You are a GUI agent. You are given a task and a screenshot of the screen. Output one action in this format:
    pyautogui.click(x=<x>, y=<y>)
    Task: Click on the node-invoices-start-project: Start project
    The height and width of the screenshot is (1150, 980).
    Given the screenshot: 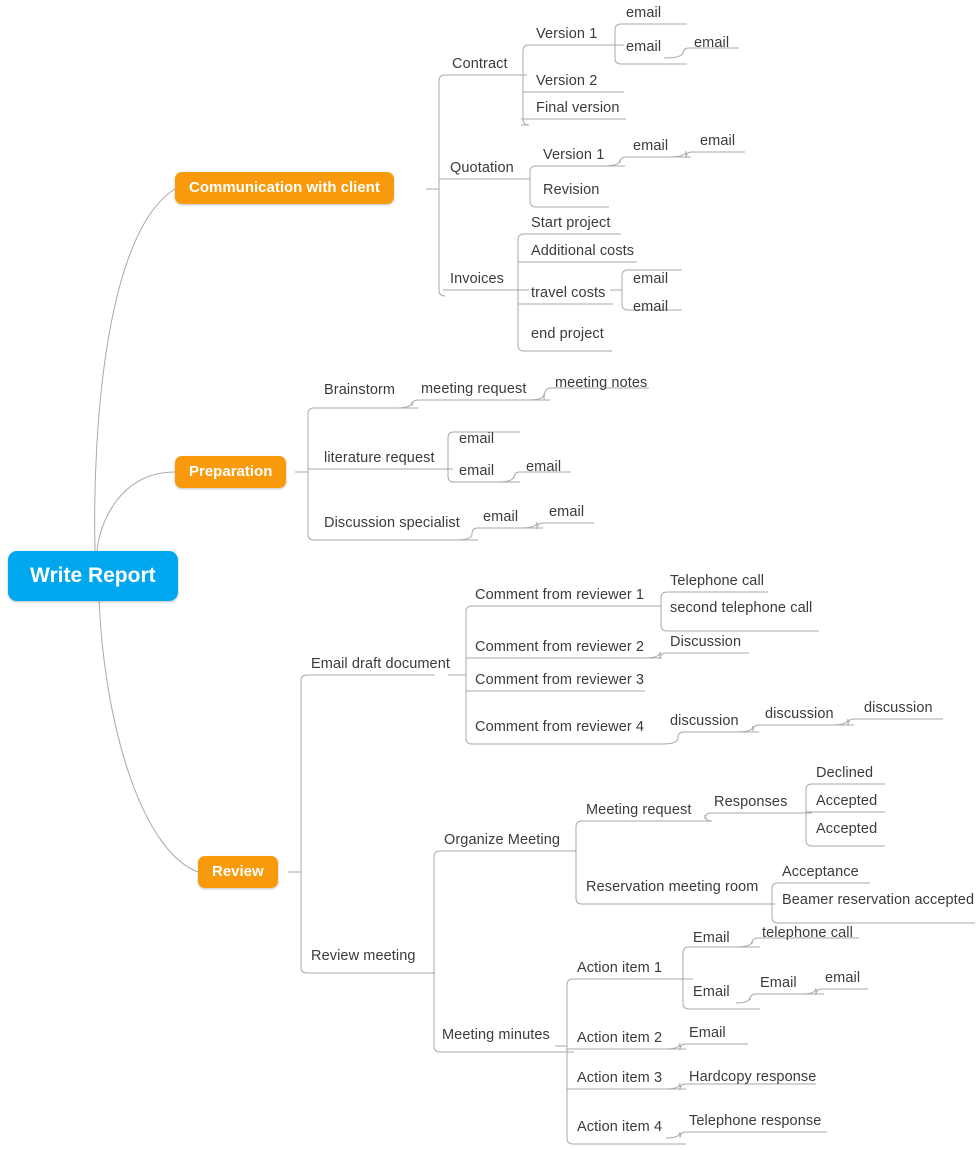 What is the action you would take?
    pyautogui.click(x=570, y=223)
    